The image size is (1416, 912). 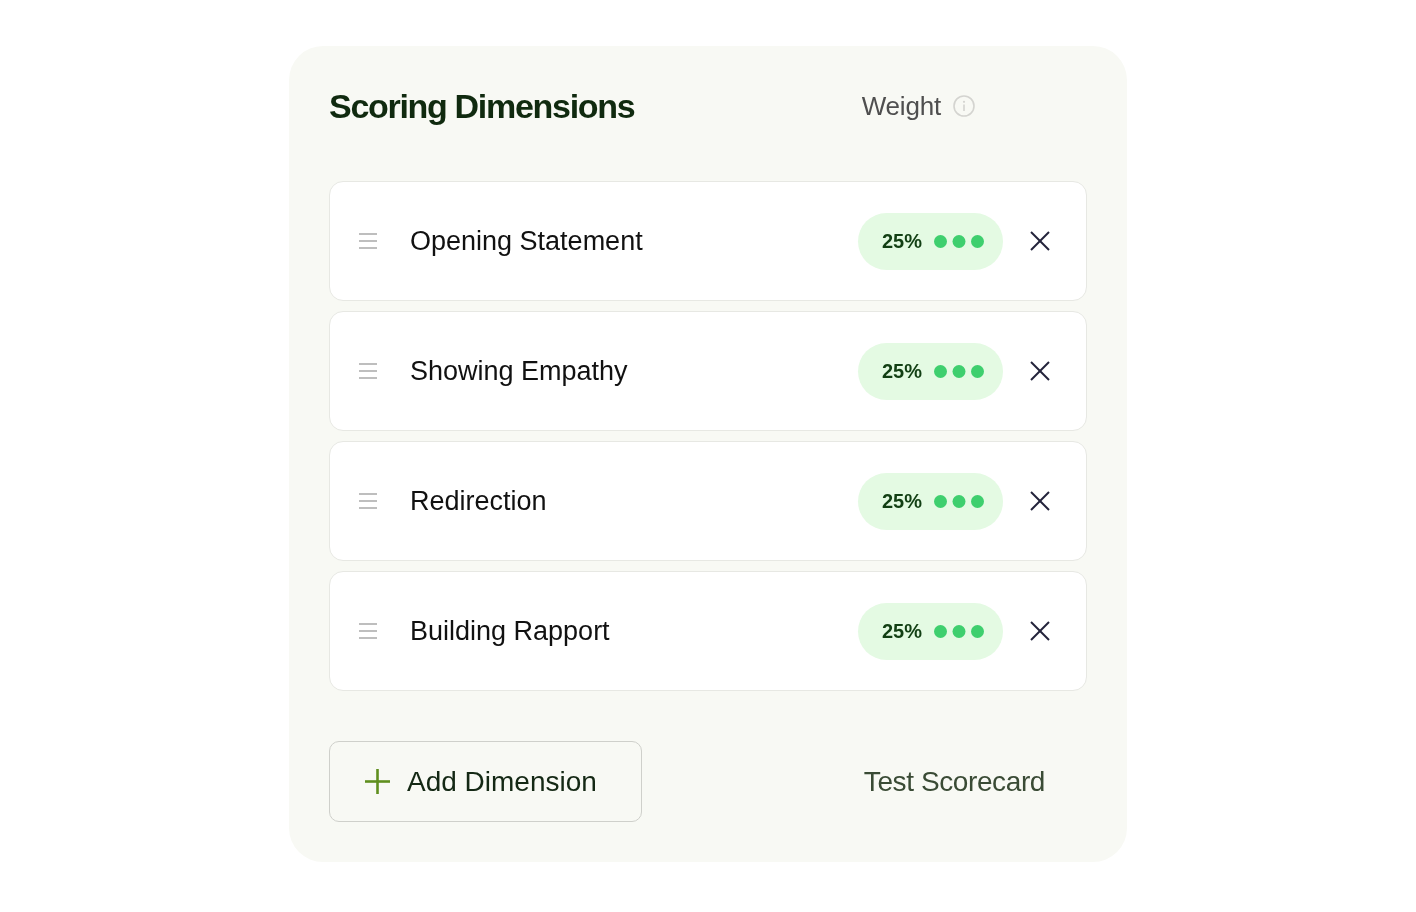 What do you see at coordinates (964, 106) in the screenshot?
I see `info-icon` at bounding box center [964, 106].